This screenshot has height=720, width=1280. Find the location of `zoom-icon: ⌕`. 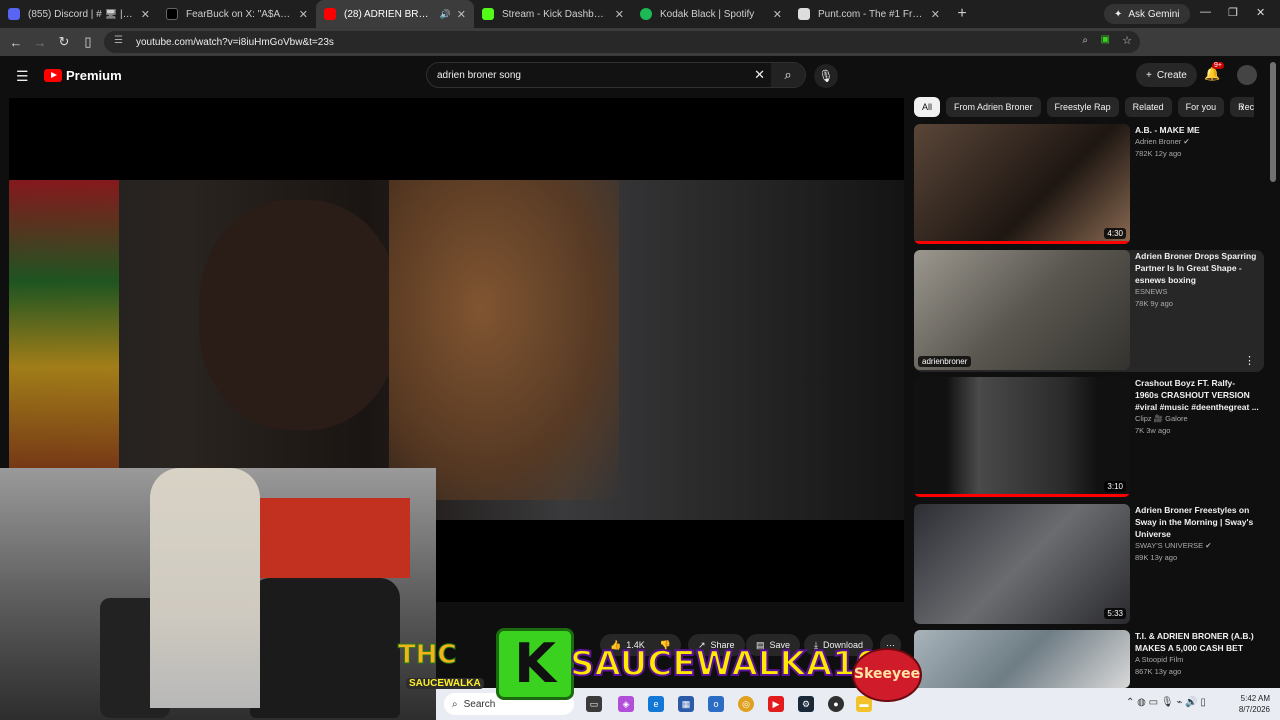

zoom-icon: ⌕ is located at coordinates (1085, 40).